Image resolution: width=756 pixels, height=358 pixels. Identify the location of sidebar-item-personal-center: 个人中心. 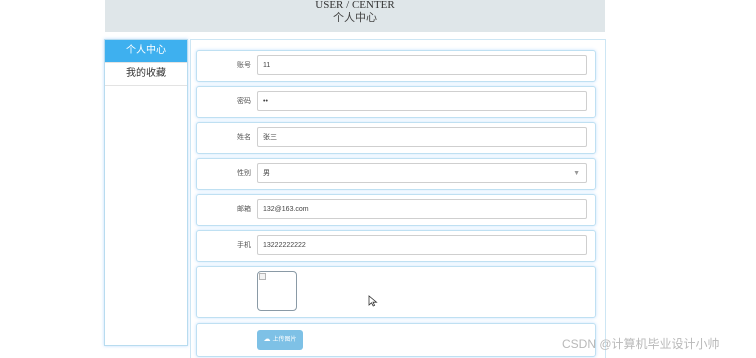
(146, 51).